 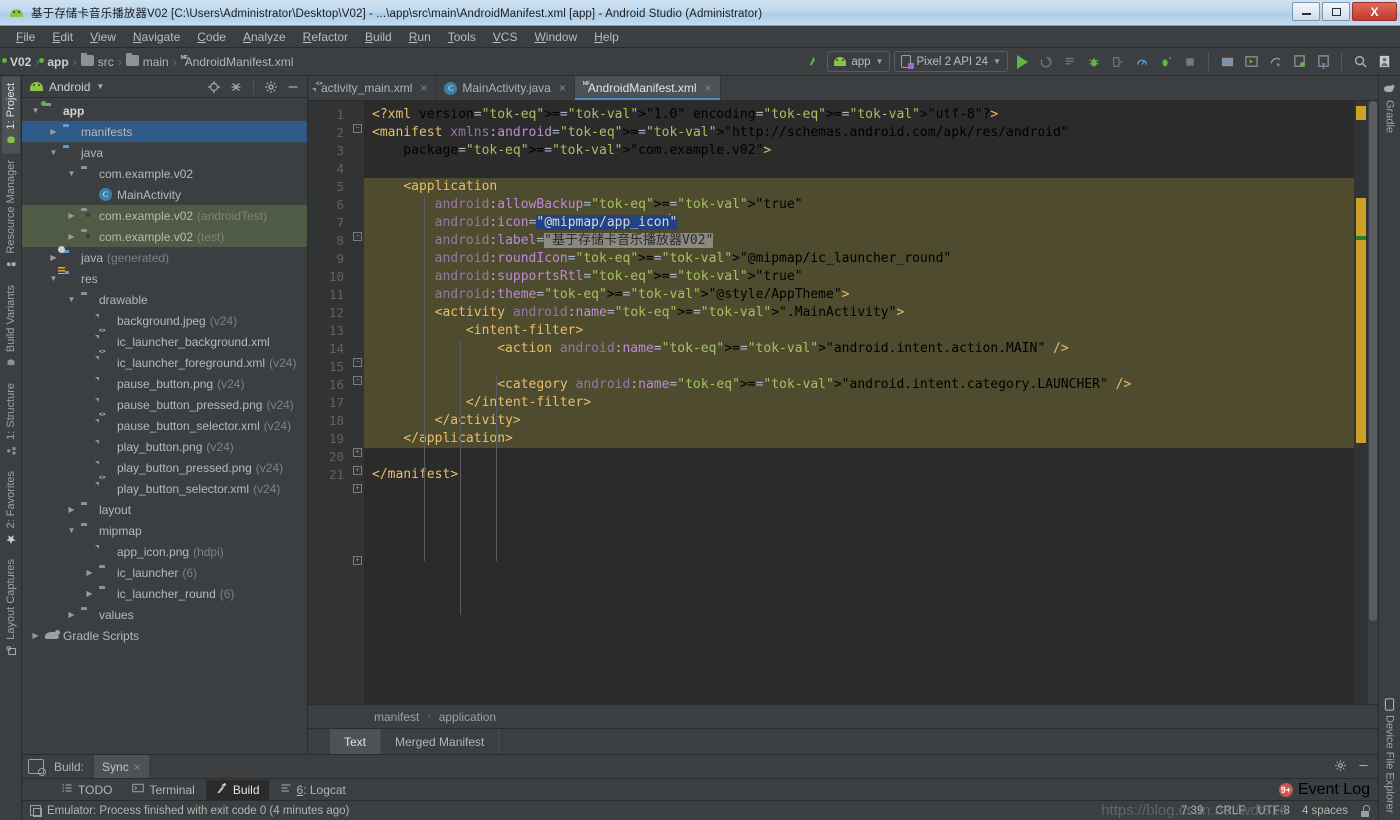 I want to click on file-encoding: UTF-8, so click(x=1273, y=811).